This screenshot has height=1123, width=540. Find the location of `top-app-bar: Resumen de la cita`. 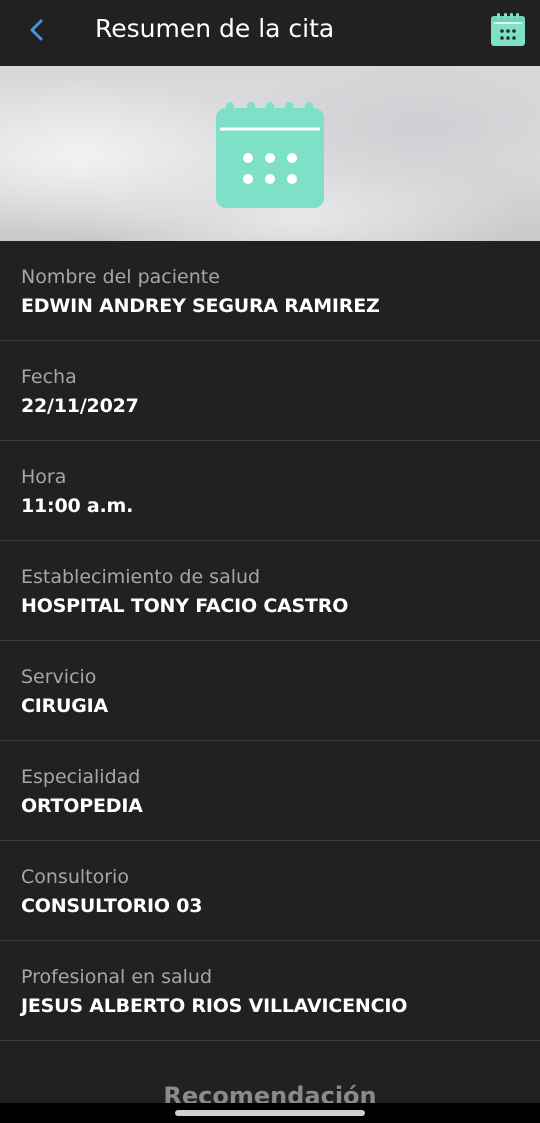

top-app-bar: Resumen de la cita is located at coordinates (270, 33).